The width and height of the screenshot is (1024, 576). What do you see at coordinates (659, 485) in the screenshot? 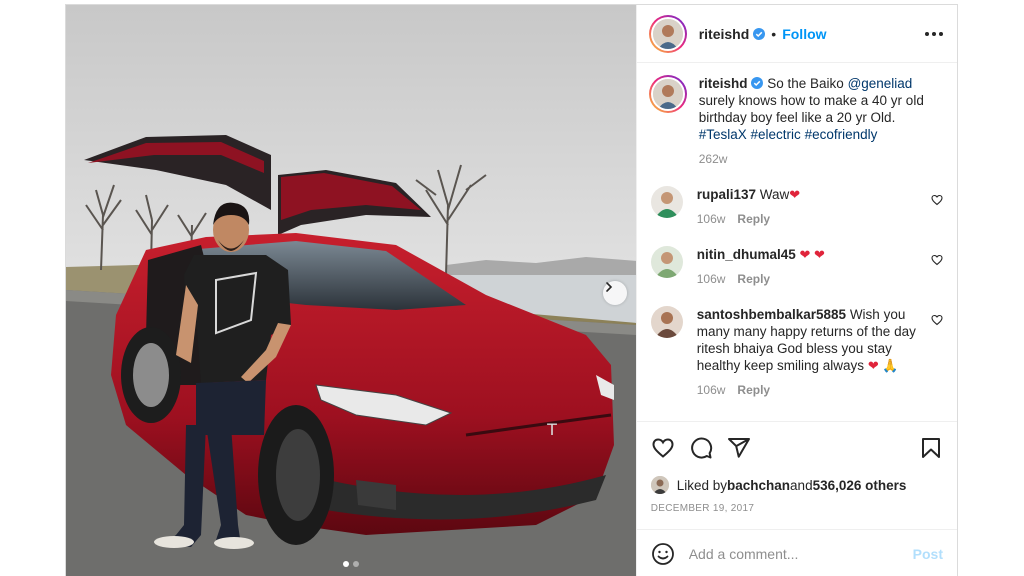
I see `liker-avatar` at bounding box center [659, 485].